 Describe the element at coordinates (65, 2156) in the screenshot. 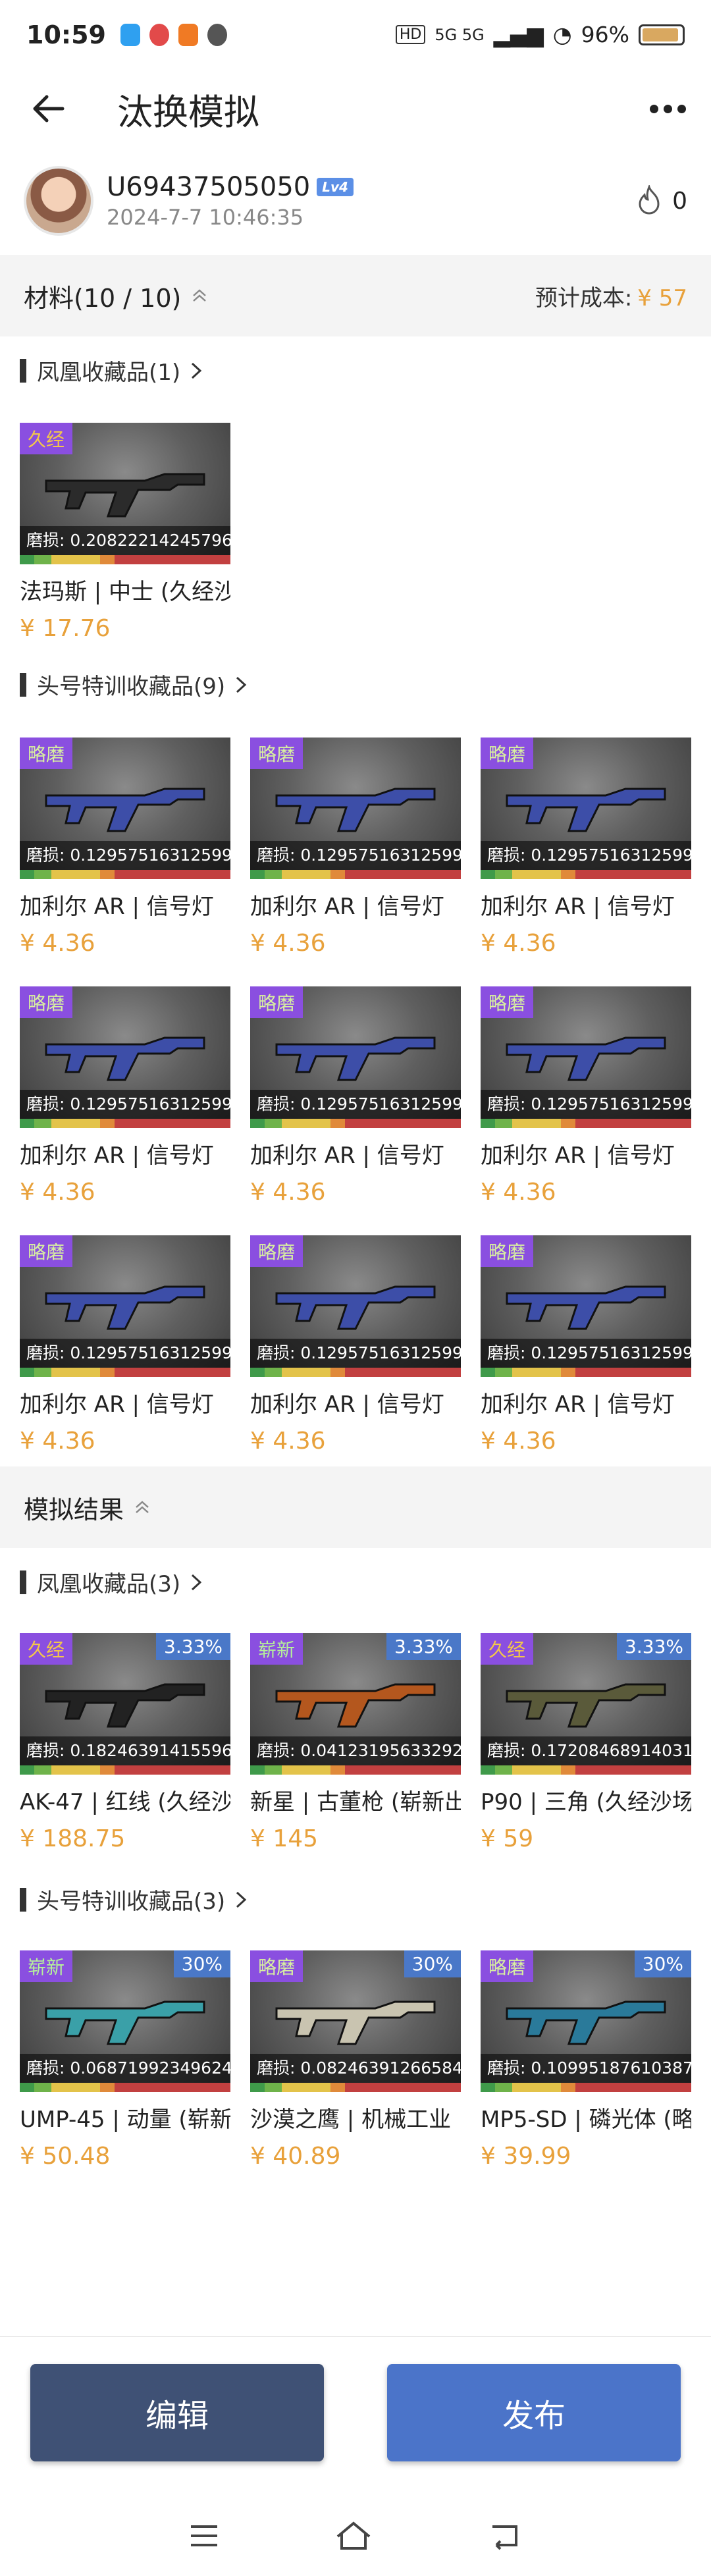

I see `item-price: ¥ 50.48` at that location.